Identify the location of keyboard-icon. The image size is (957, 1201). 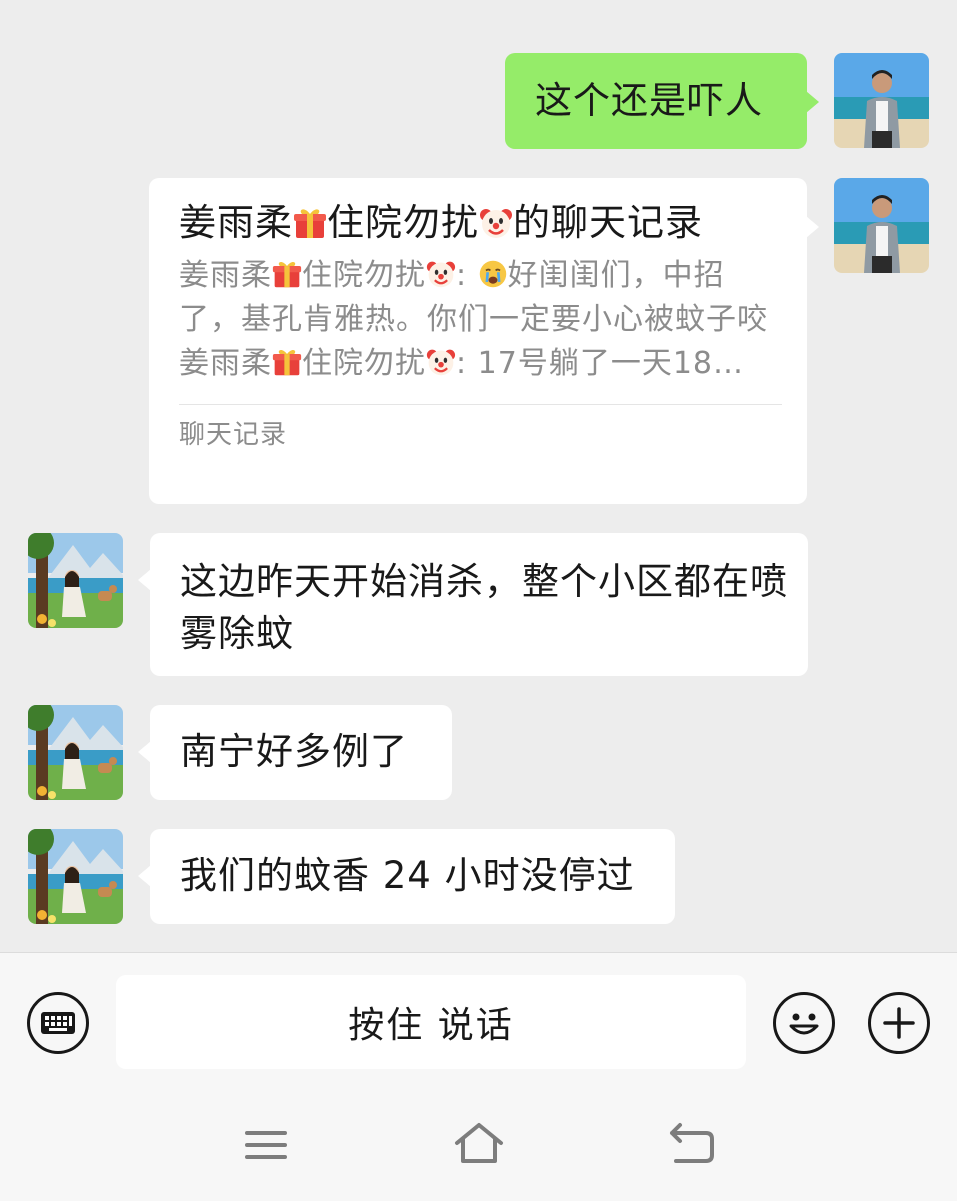
(58, 1023).